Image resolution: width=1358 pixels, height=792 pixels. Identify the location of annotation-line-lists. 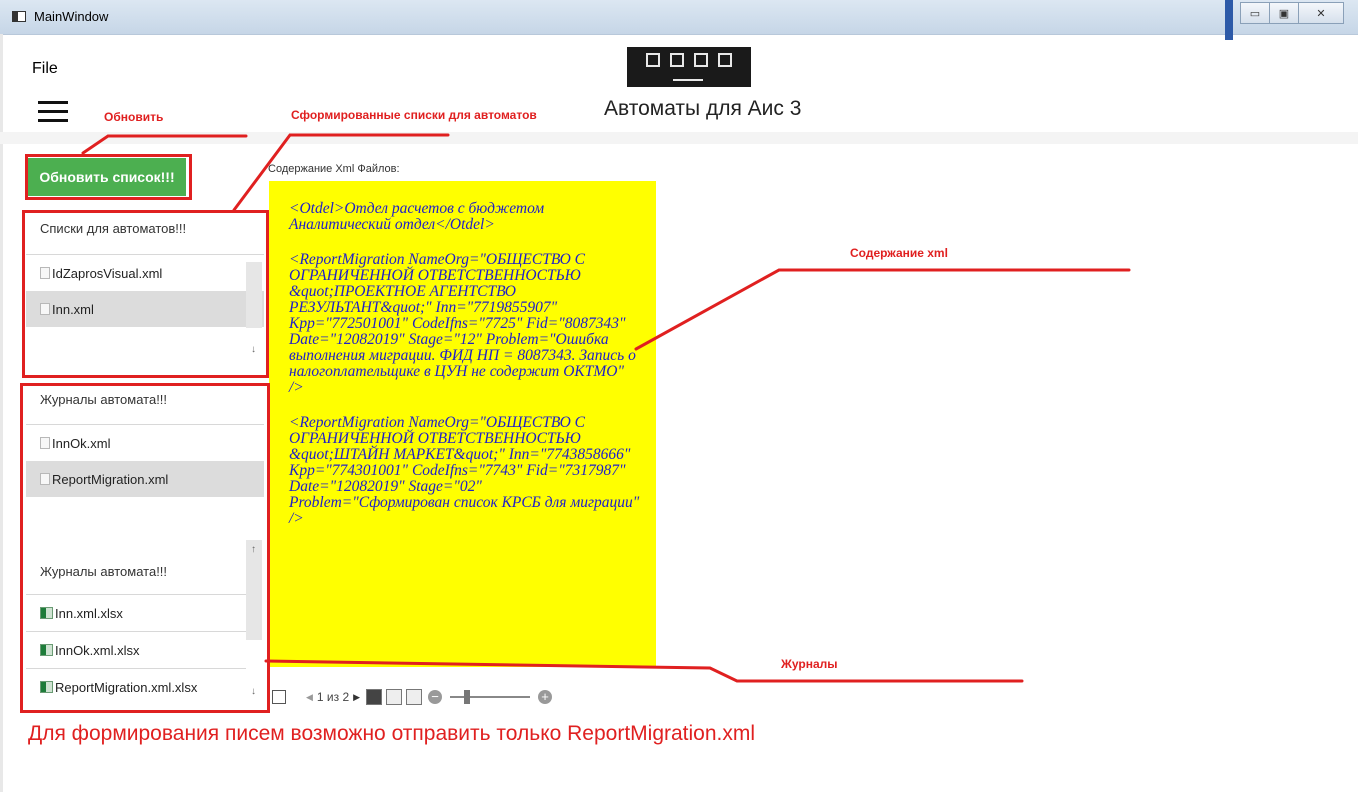
(341, 172).